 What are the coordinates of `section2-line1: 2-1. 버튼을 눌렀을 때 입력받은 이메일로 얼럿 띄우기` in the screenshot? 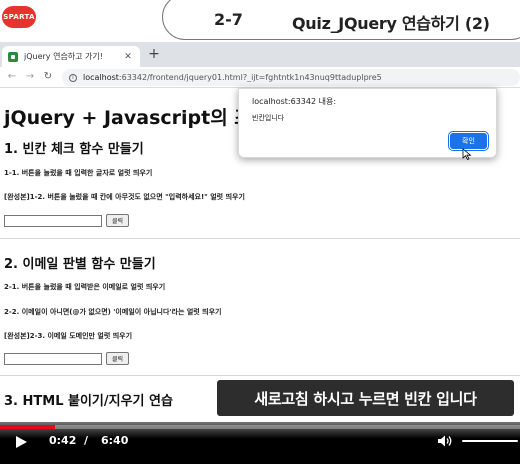 It's located at (85, 287).